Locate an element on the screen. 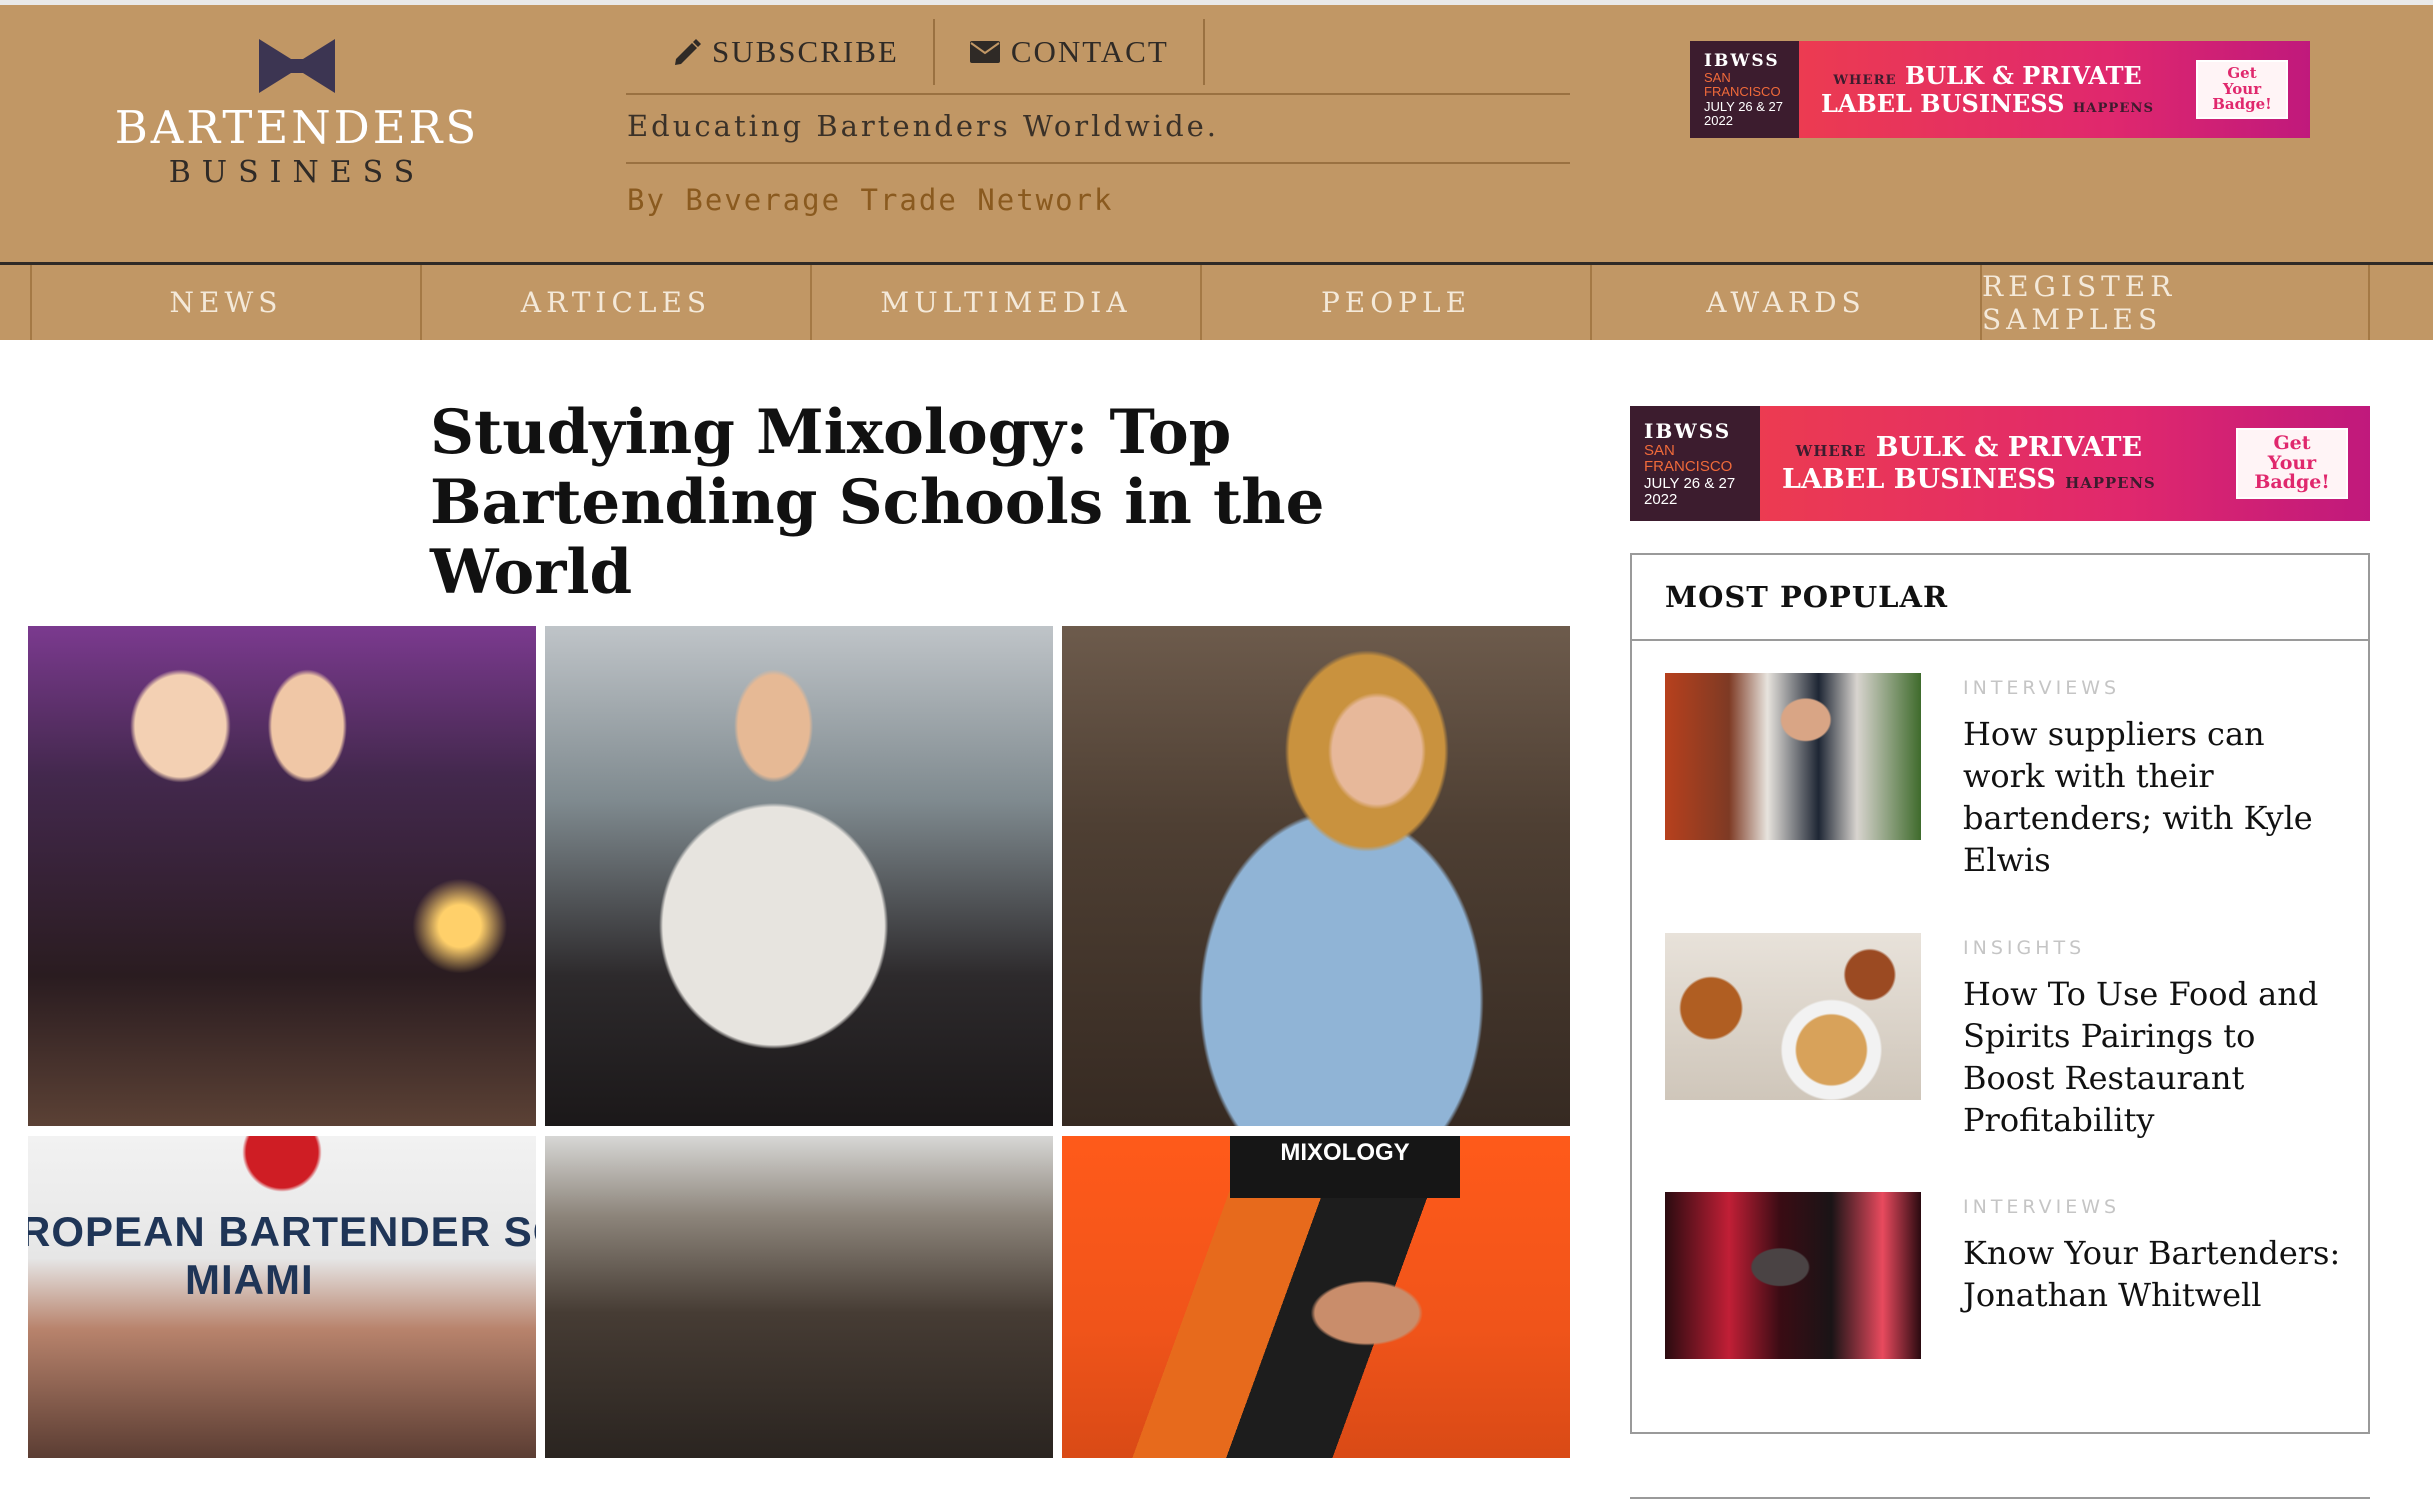 This screenshot has height=1499, width=2433. nav-item-multimedia: MULTIMEDIA is located at coordinates (1005, 302).